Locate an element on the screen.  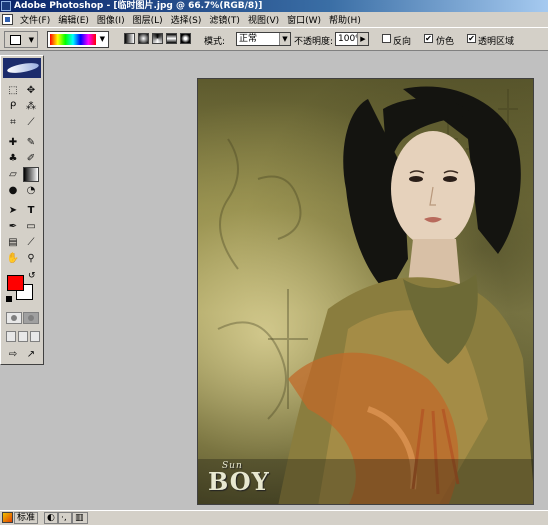
diamond-gradient-button is located at coordinates (185, 38).